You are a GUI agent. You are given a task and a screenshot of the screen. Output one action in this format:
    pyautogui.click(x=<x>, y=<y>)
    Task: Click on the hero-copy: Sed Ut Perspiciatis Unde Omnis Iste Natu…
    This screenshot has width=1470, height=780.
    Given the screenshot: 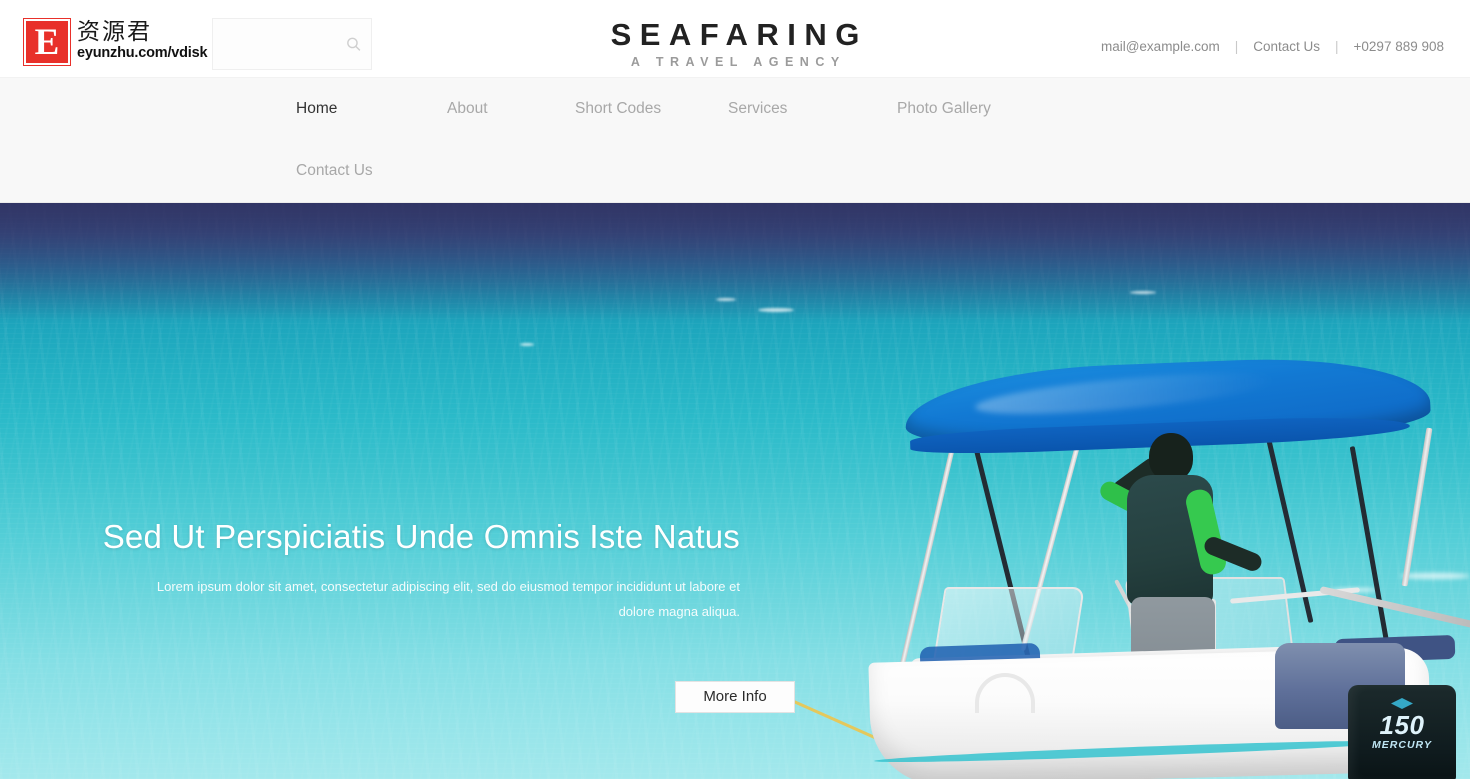 What is the action you would take?
    pyautogui.click(x=370, y=571)
    